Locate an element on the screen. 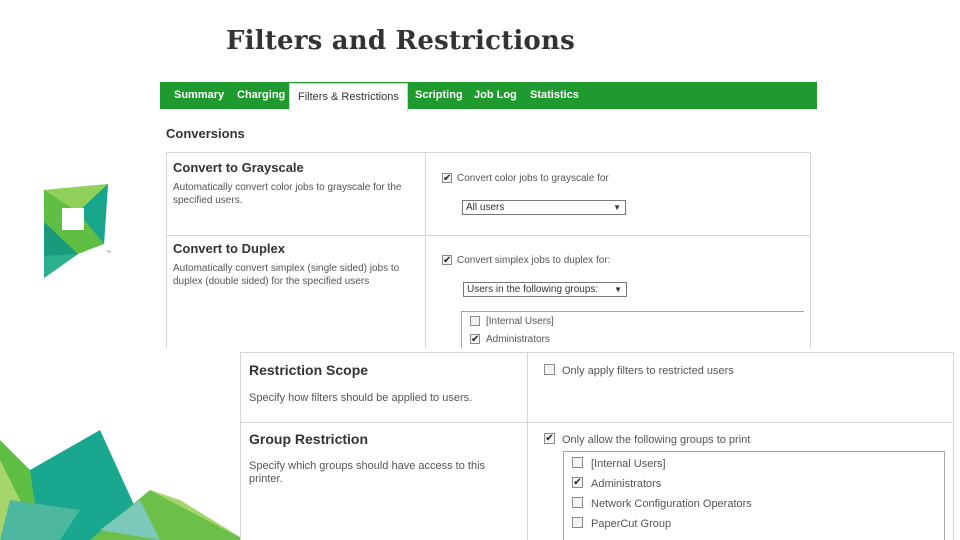 This screenshot has width=960, height=540. allowed-group-checkbox-network-config-operators is located at coordinates (577, 502).